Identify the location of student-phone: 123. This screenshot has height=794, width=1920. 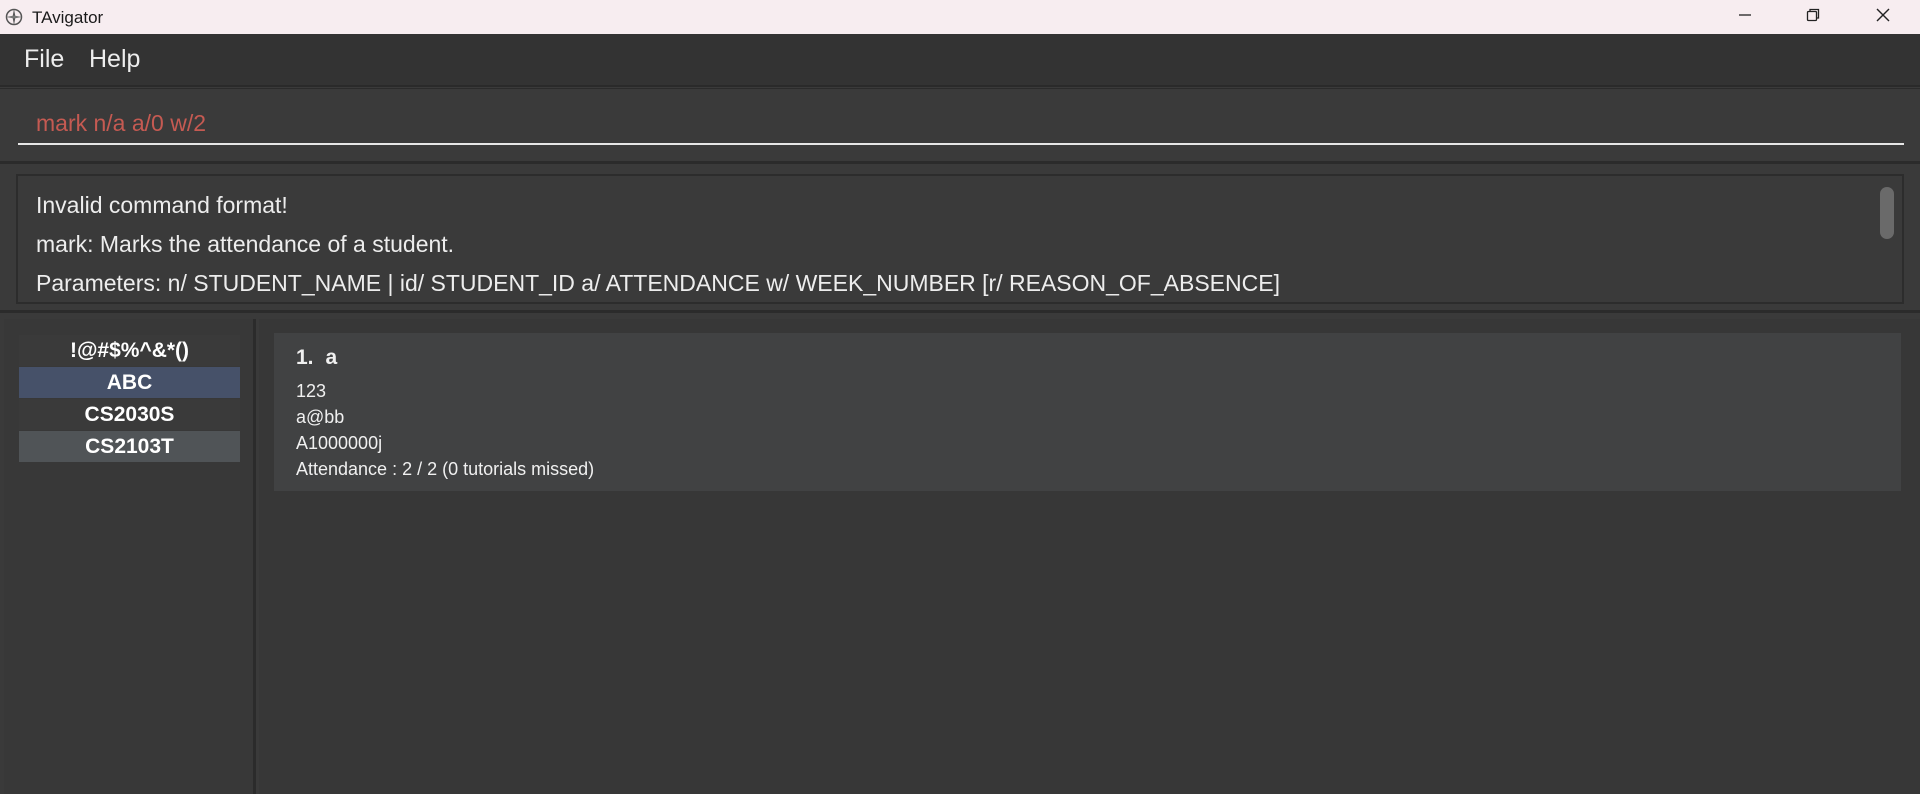
(311, 391).